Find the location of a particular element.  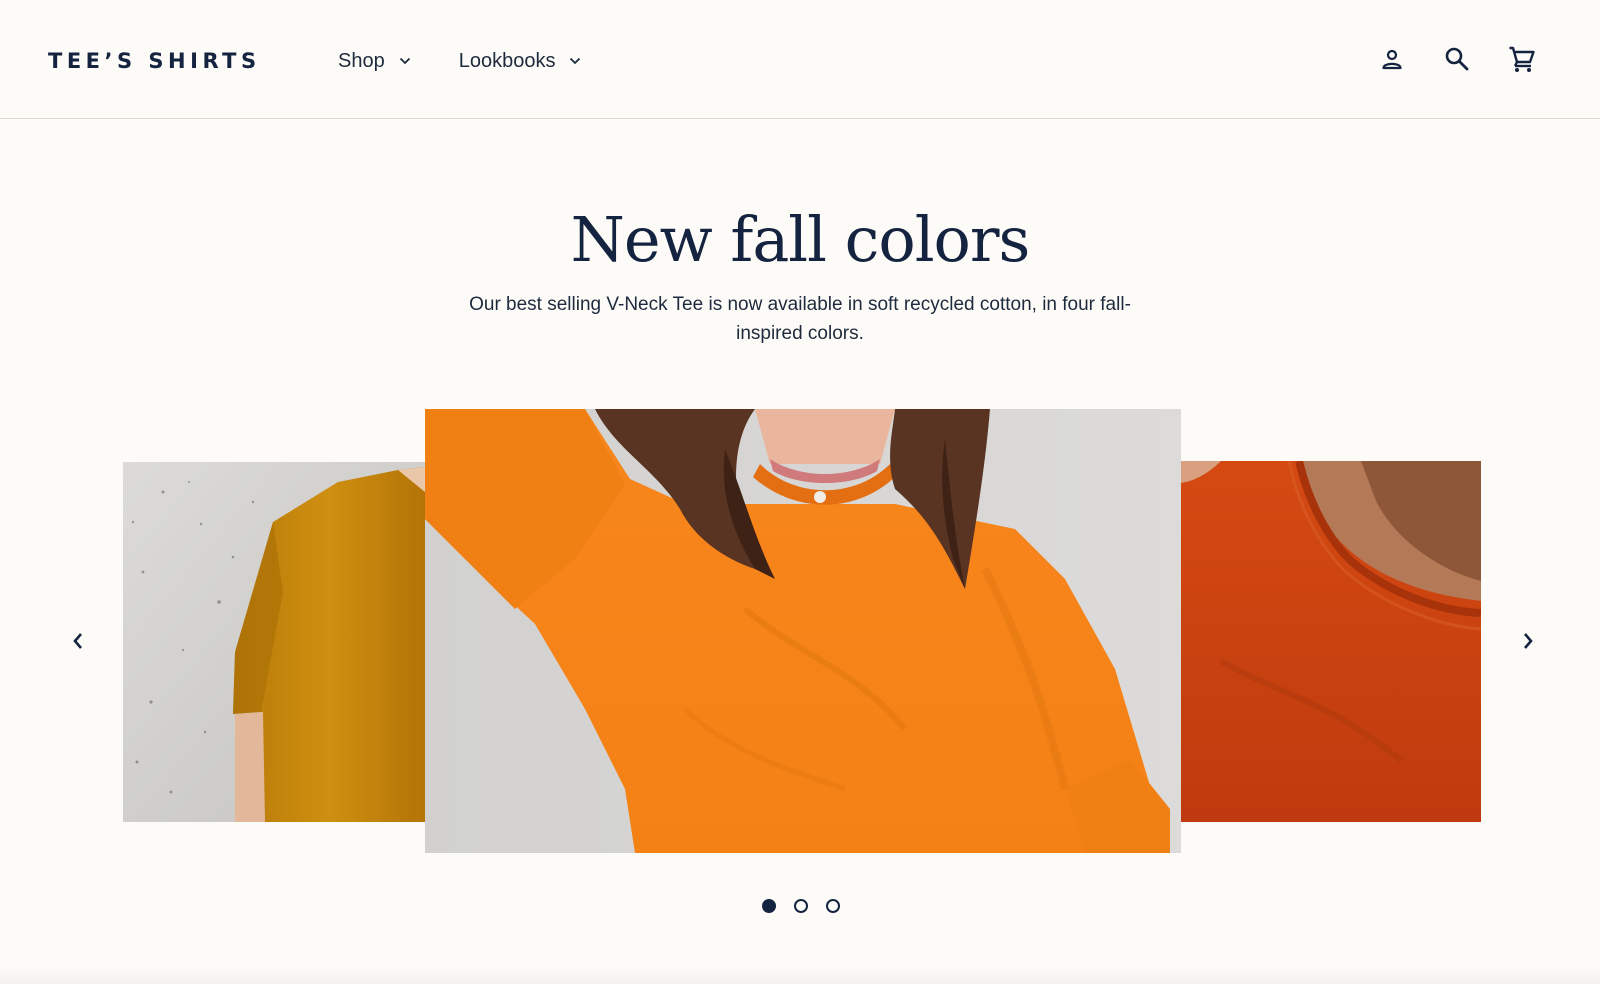

search-icon is located at coordinates (1457, 60).